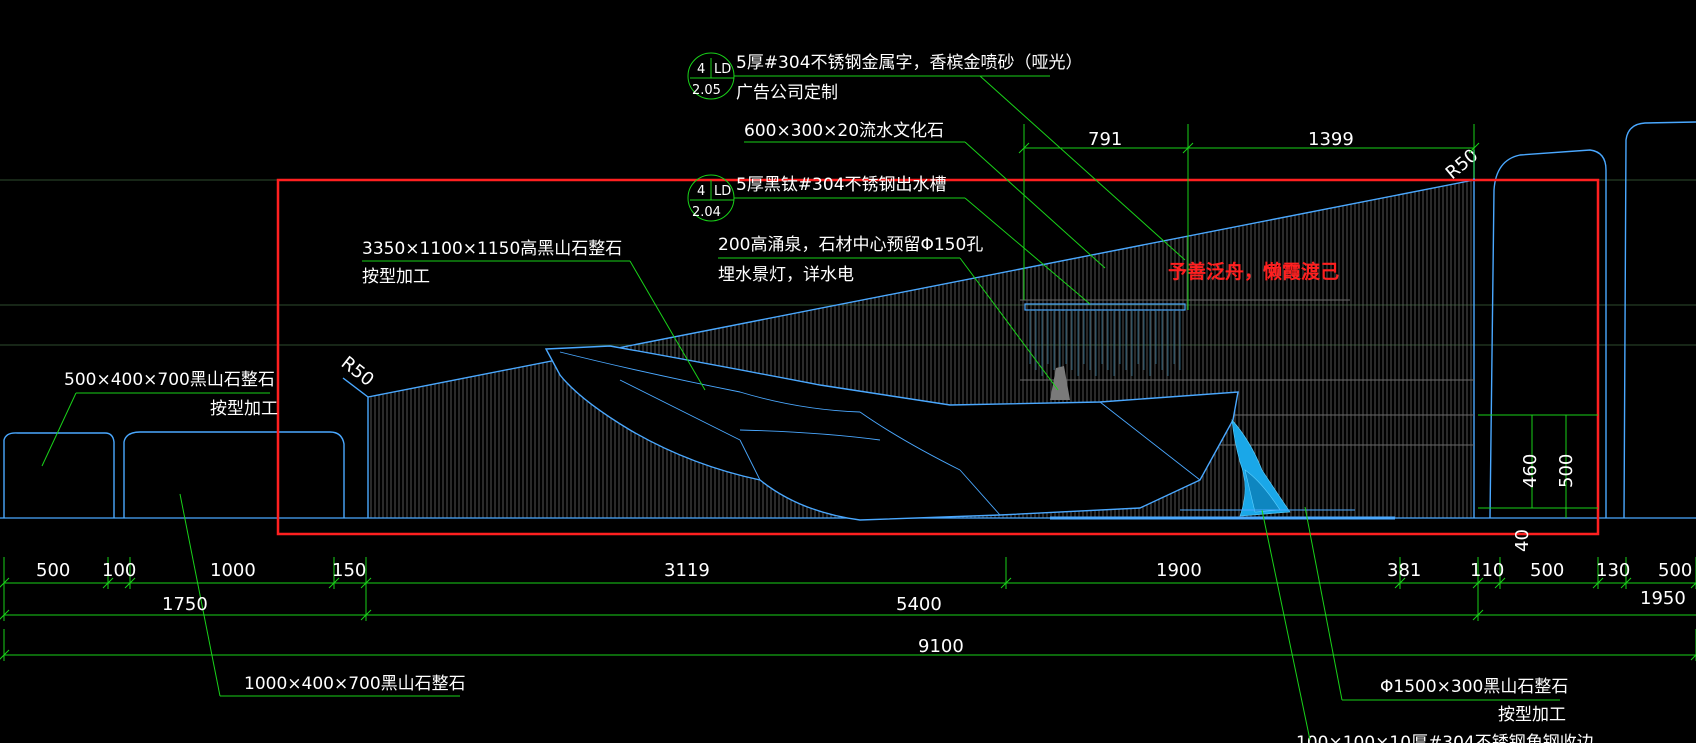  What do you see at coordinates (1105, 339) in the screenshot?
I see `water-trough` at bounding box center [1105, 339].